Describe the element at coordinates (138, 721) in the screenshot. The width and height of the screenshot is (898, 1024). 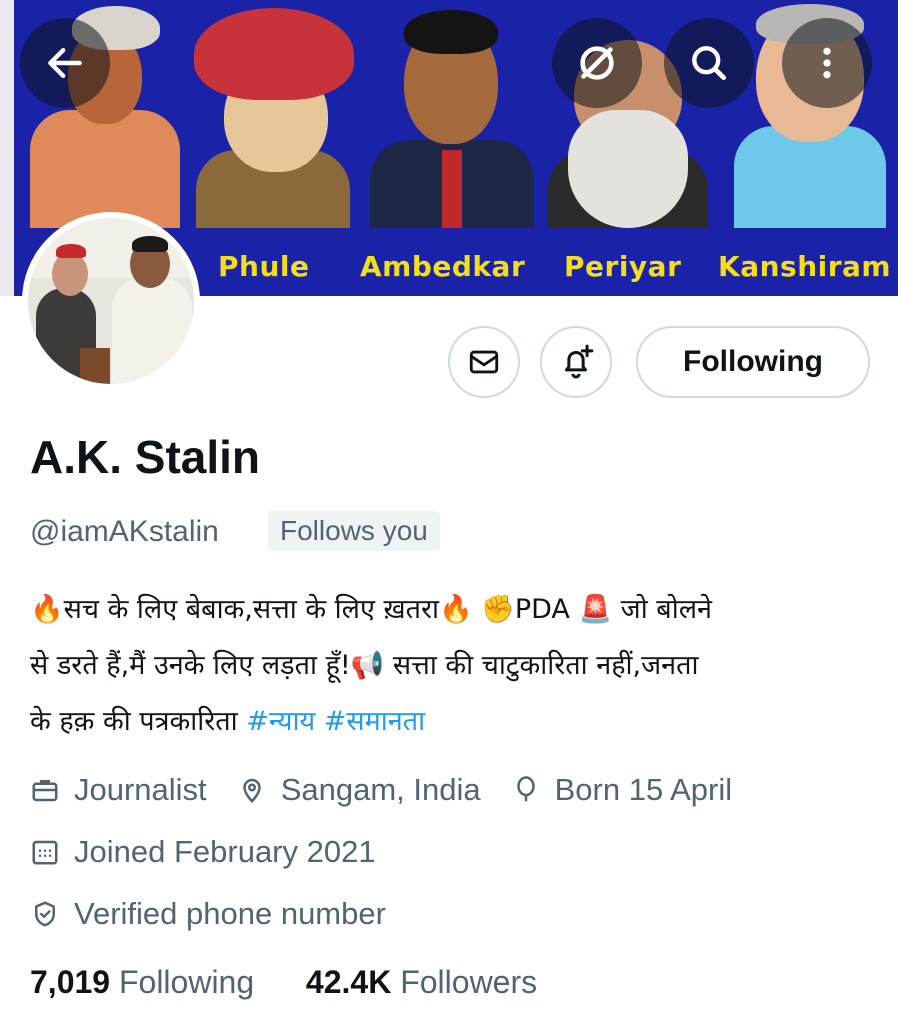
I see `bio-text: के हक़ की पत्रकारिता` at that location.